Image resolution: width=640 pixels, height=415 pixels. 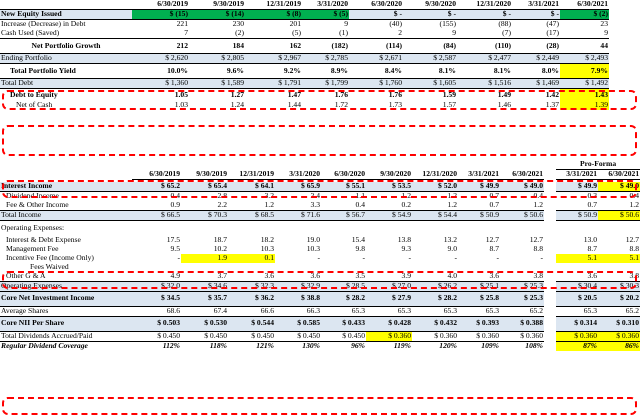 What do you see at coordinates (325, 14) in the screenshot?
I see `cell: $ (5)` at bounding box center [325, 14].